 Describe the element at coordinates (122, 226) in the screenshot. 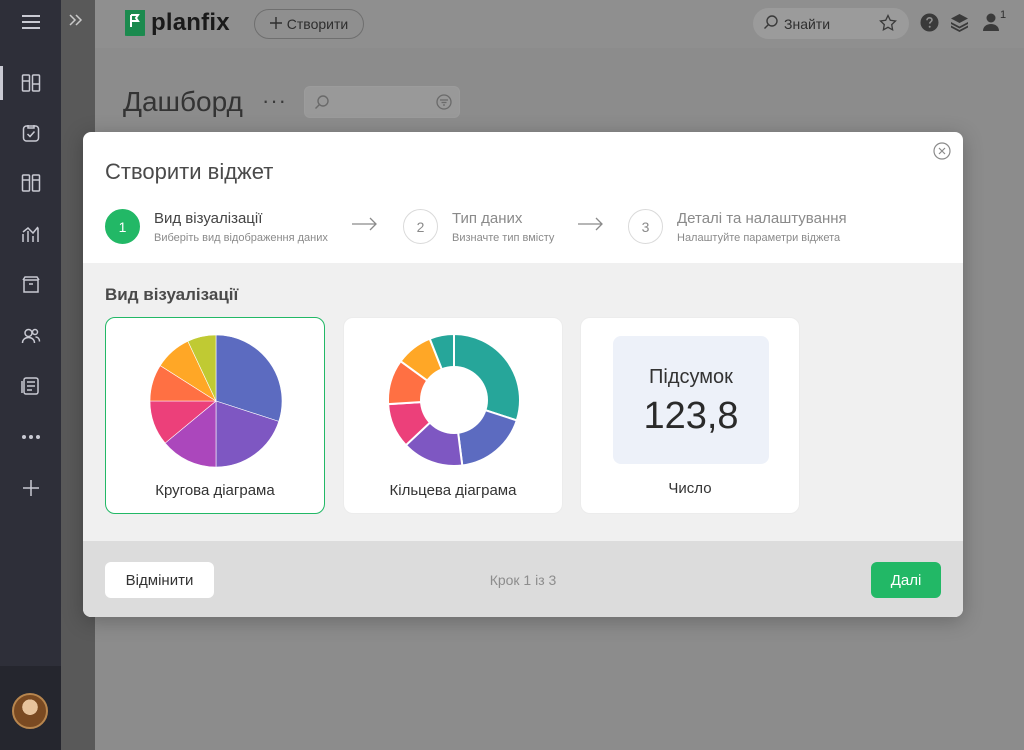

I see `step-number: 1` at that location.